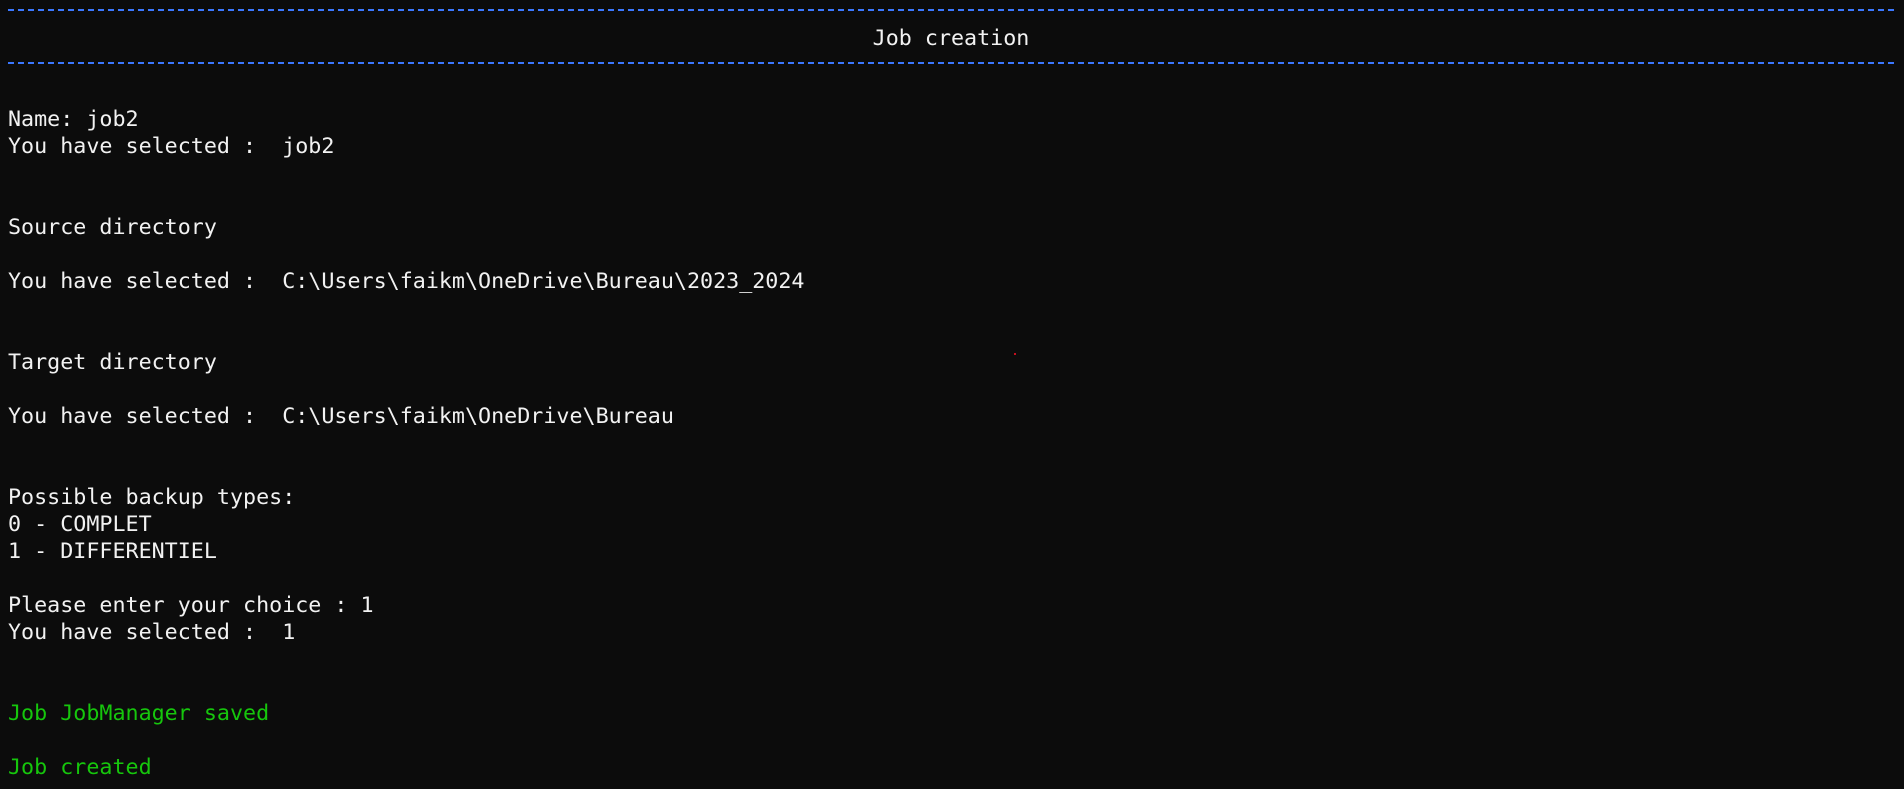  What do you see at coordinates (152, 632) in the screenshot?
I see `choice-selected-line: You have selected : 1` at bounding box center [152, 632].